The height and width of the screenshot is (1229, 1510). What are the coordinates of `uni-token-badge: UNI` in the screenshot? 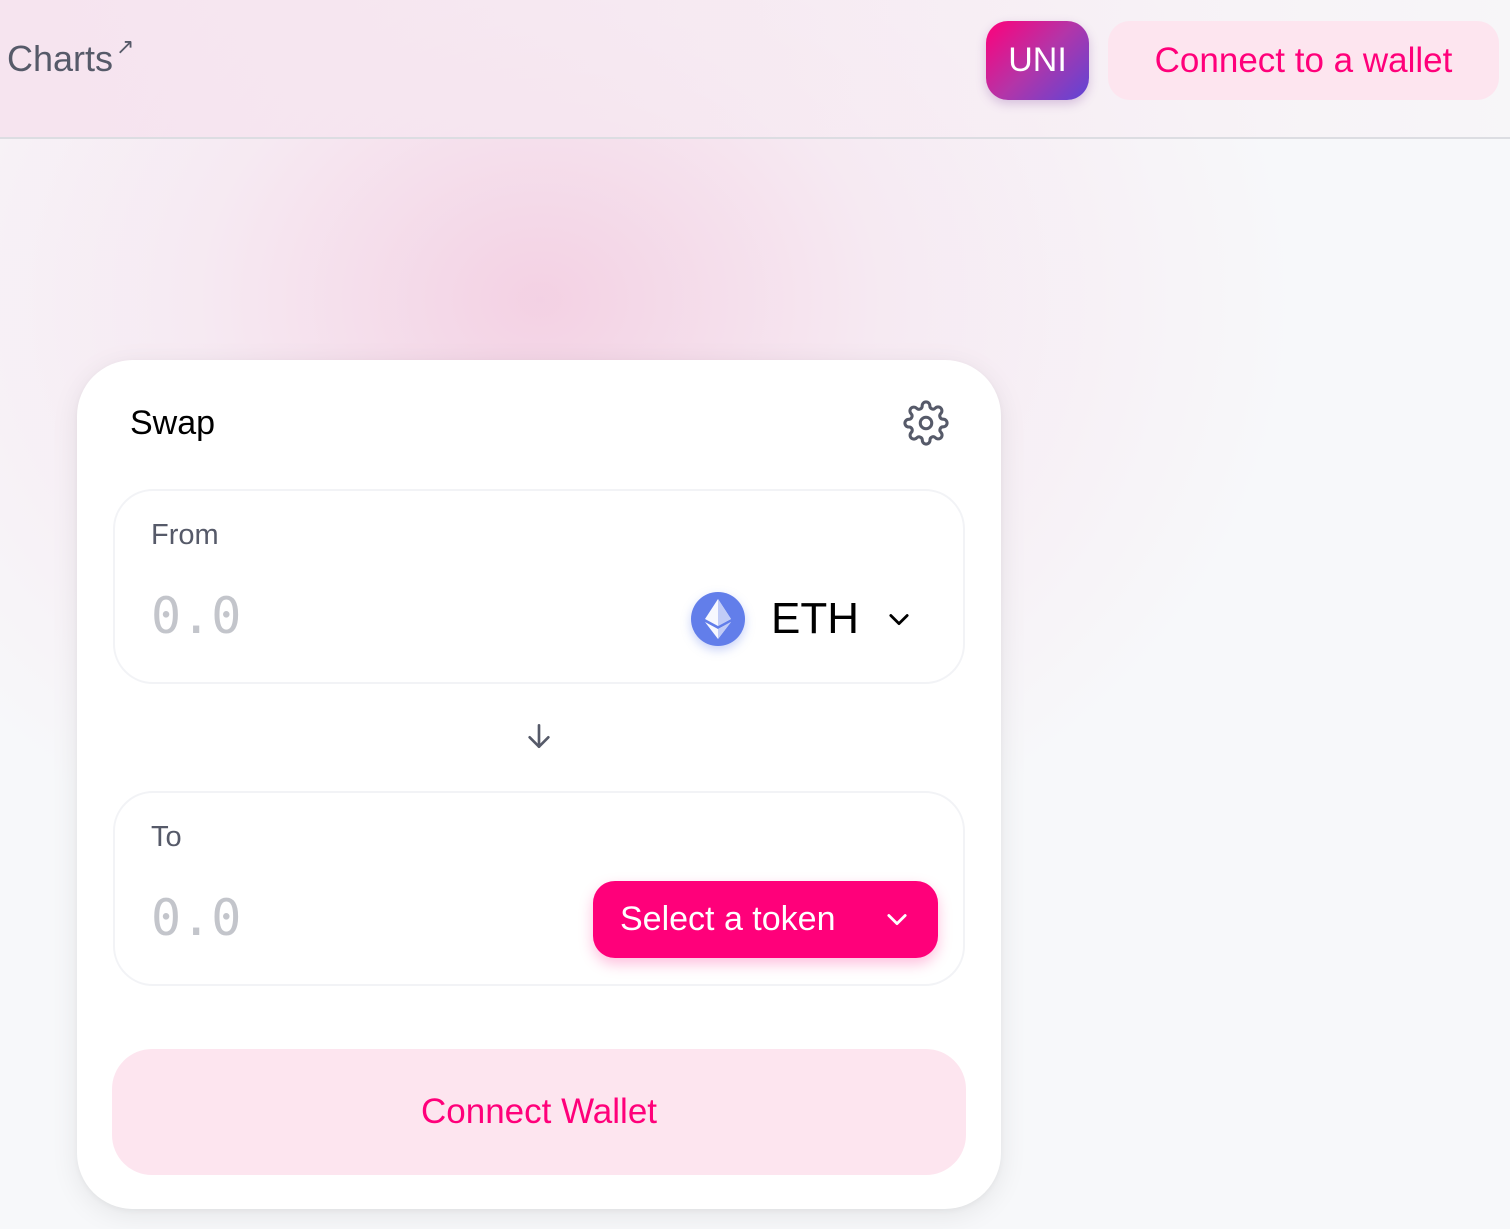 It's located at (1037, 60).